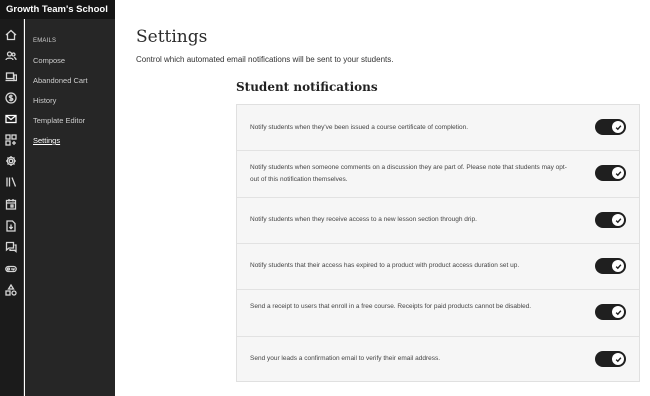  Describe the element at coordinates (59, 120) in the screenshot. I see `subnav-item-template-editor: Template Editor` at that location.